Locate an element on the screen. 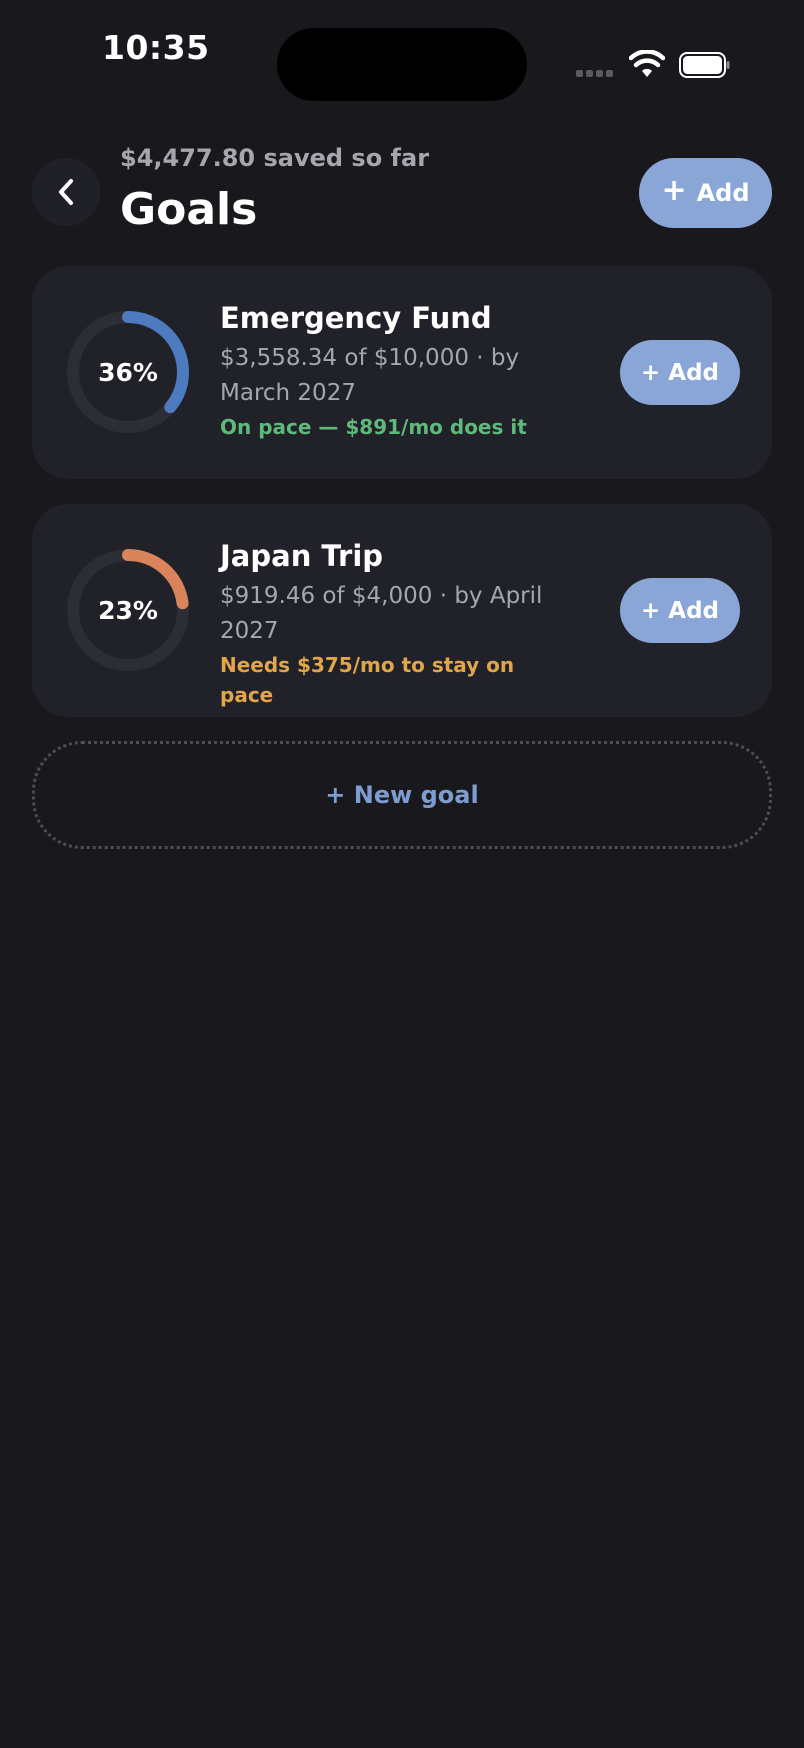  add-button-label: Add is located at coordinates (723, 193).